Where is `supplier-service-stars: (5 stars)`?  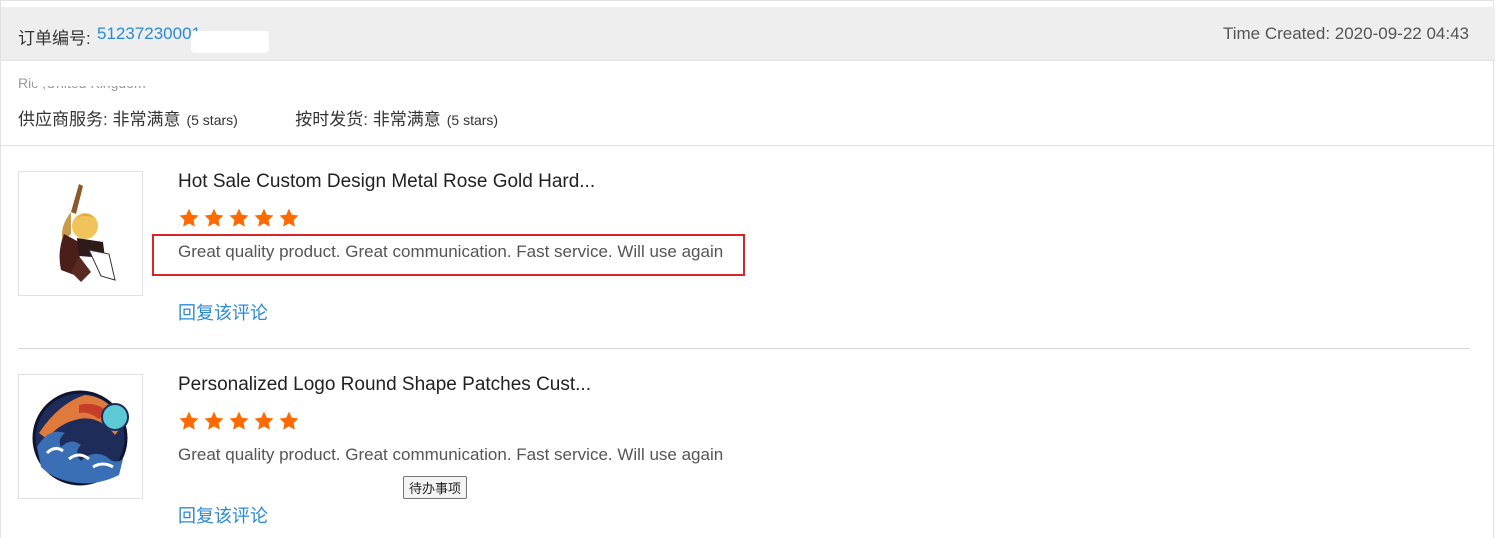
supplier-service-stars: (5 stars) is located at coordinates (212, 120).